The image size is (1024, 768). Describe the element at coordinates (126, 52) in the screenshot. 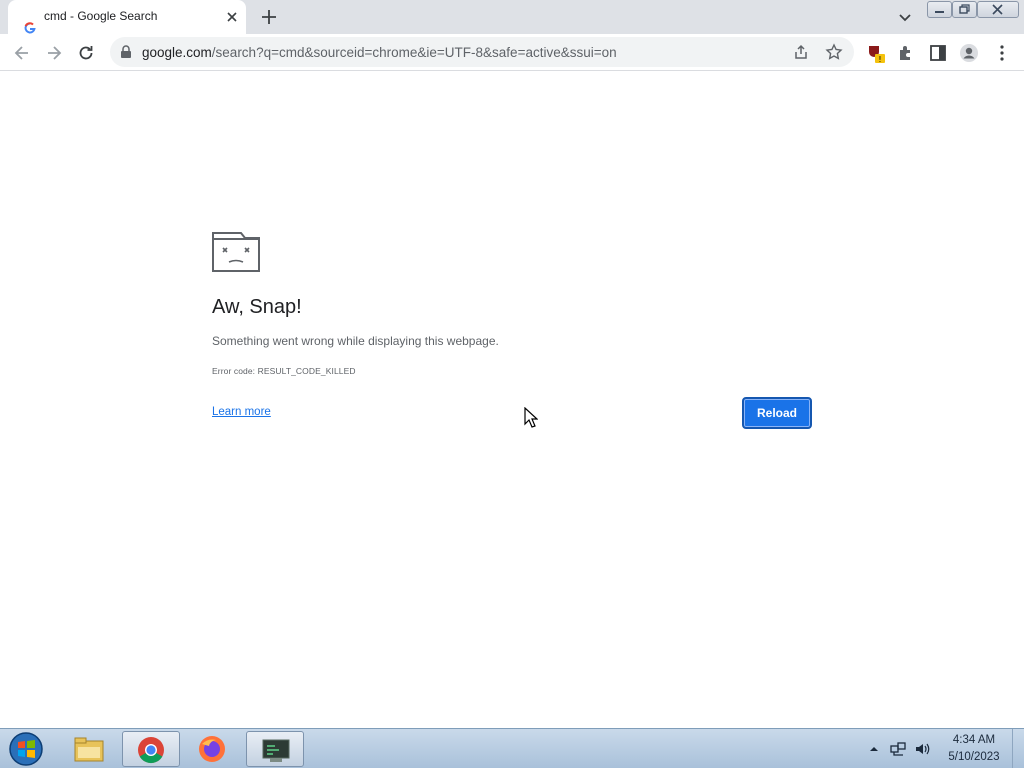

I see `lock-icon` at that location.